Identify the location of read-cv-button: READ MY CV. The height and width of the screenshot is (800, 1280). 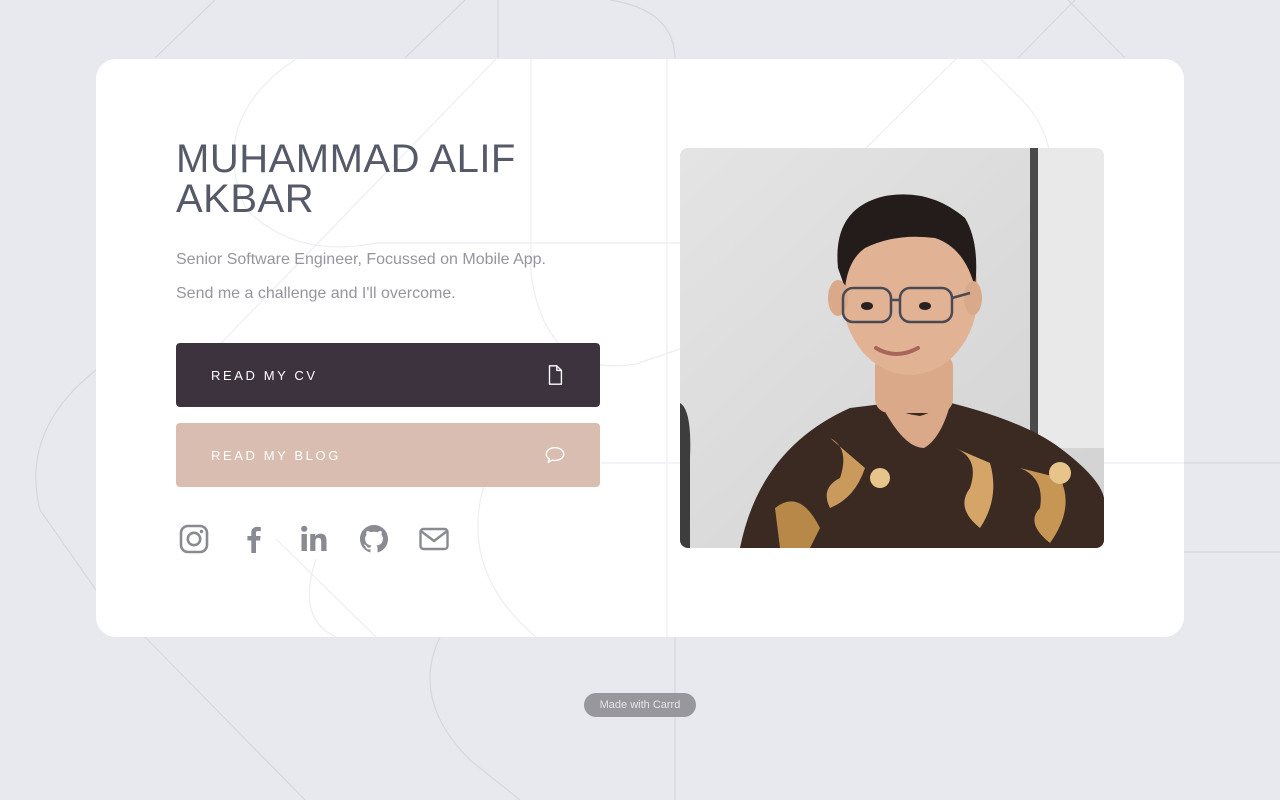
(388, 375).